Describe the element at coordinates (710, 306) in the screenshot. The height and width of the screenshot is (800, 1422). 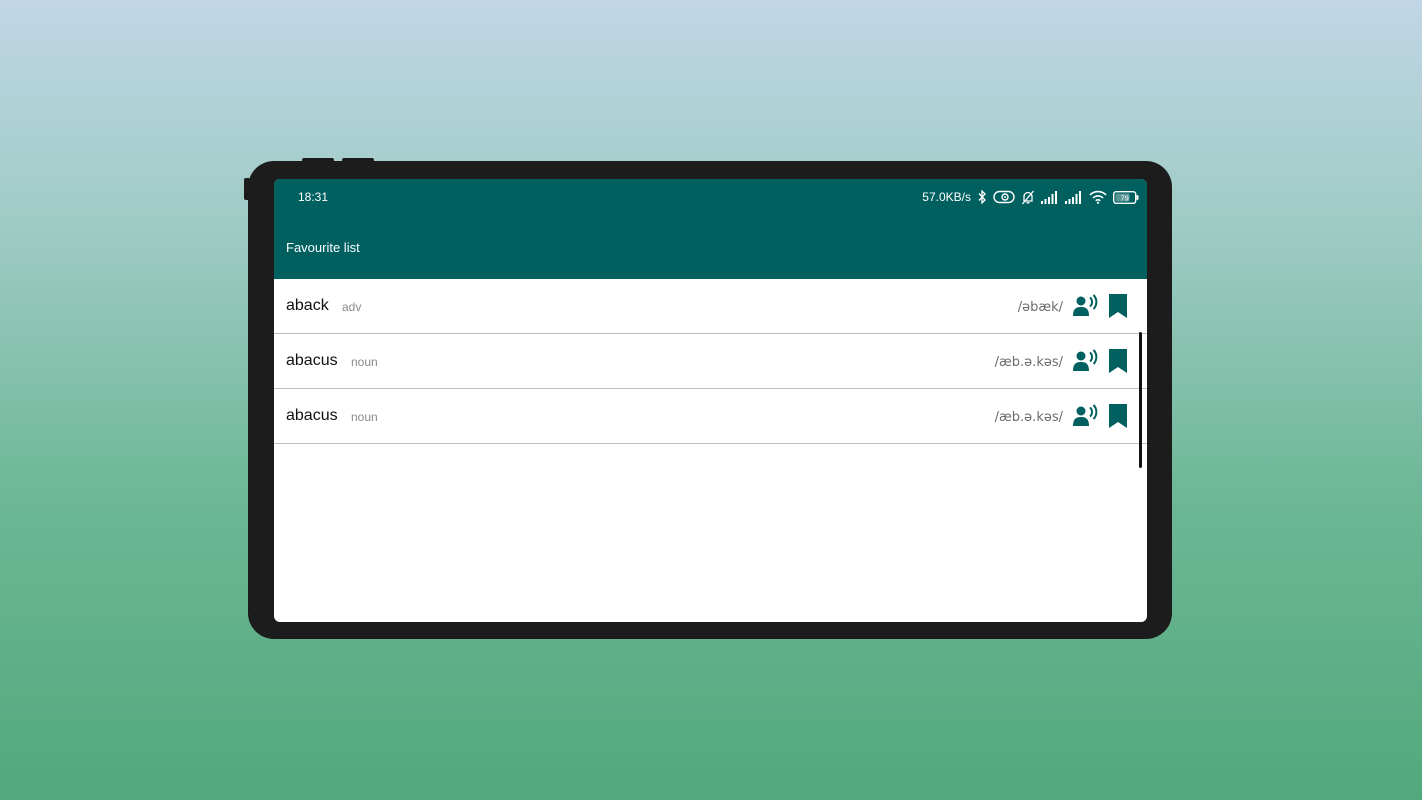
I see `list-item: aback adv /əbæk/` at that location.